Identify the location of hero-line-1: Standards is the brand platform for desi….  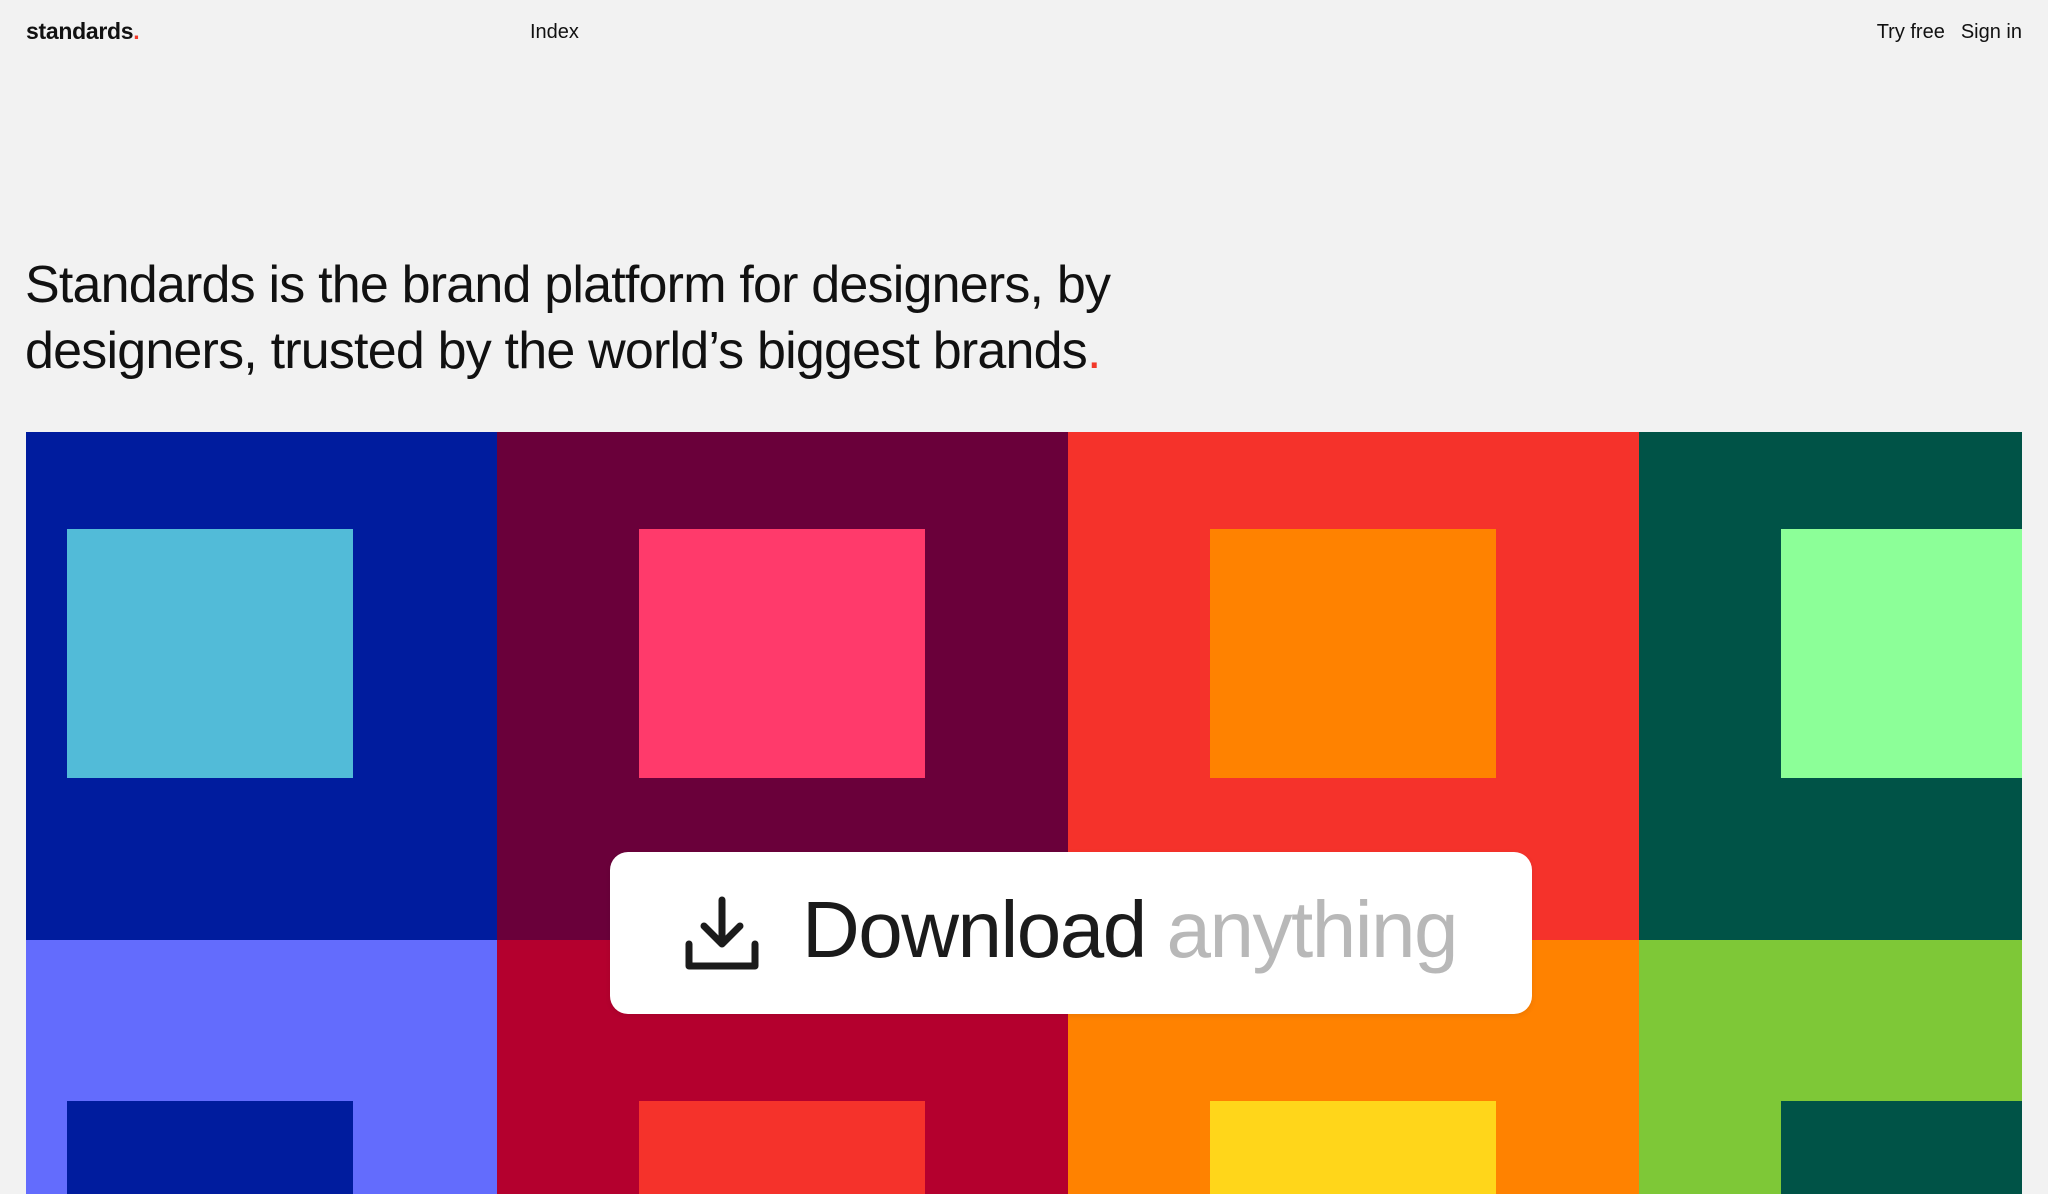
(568, 285).